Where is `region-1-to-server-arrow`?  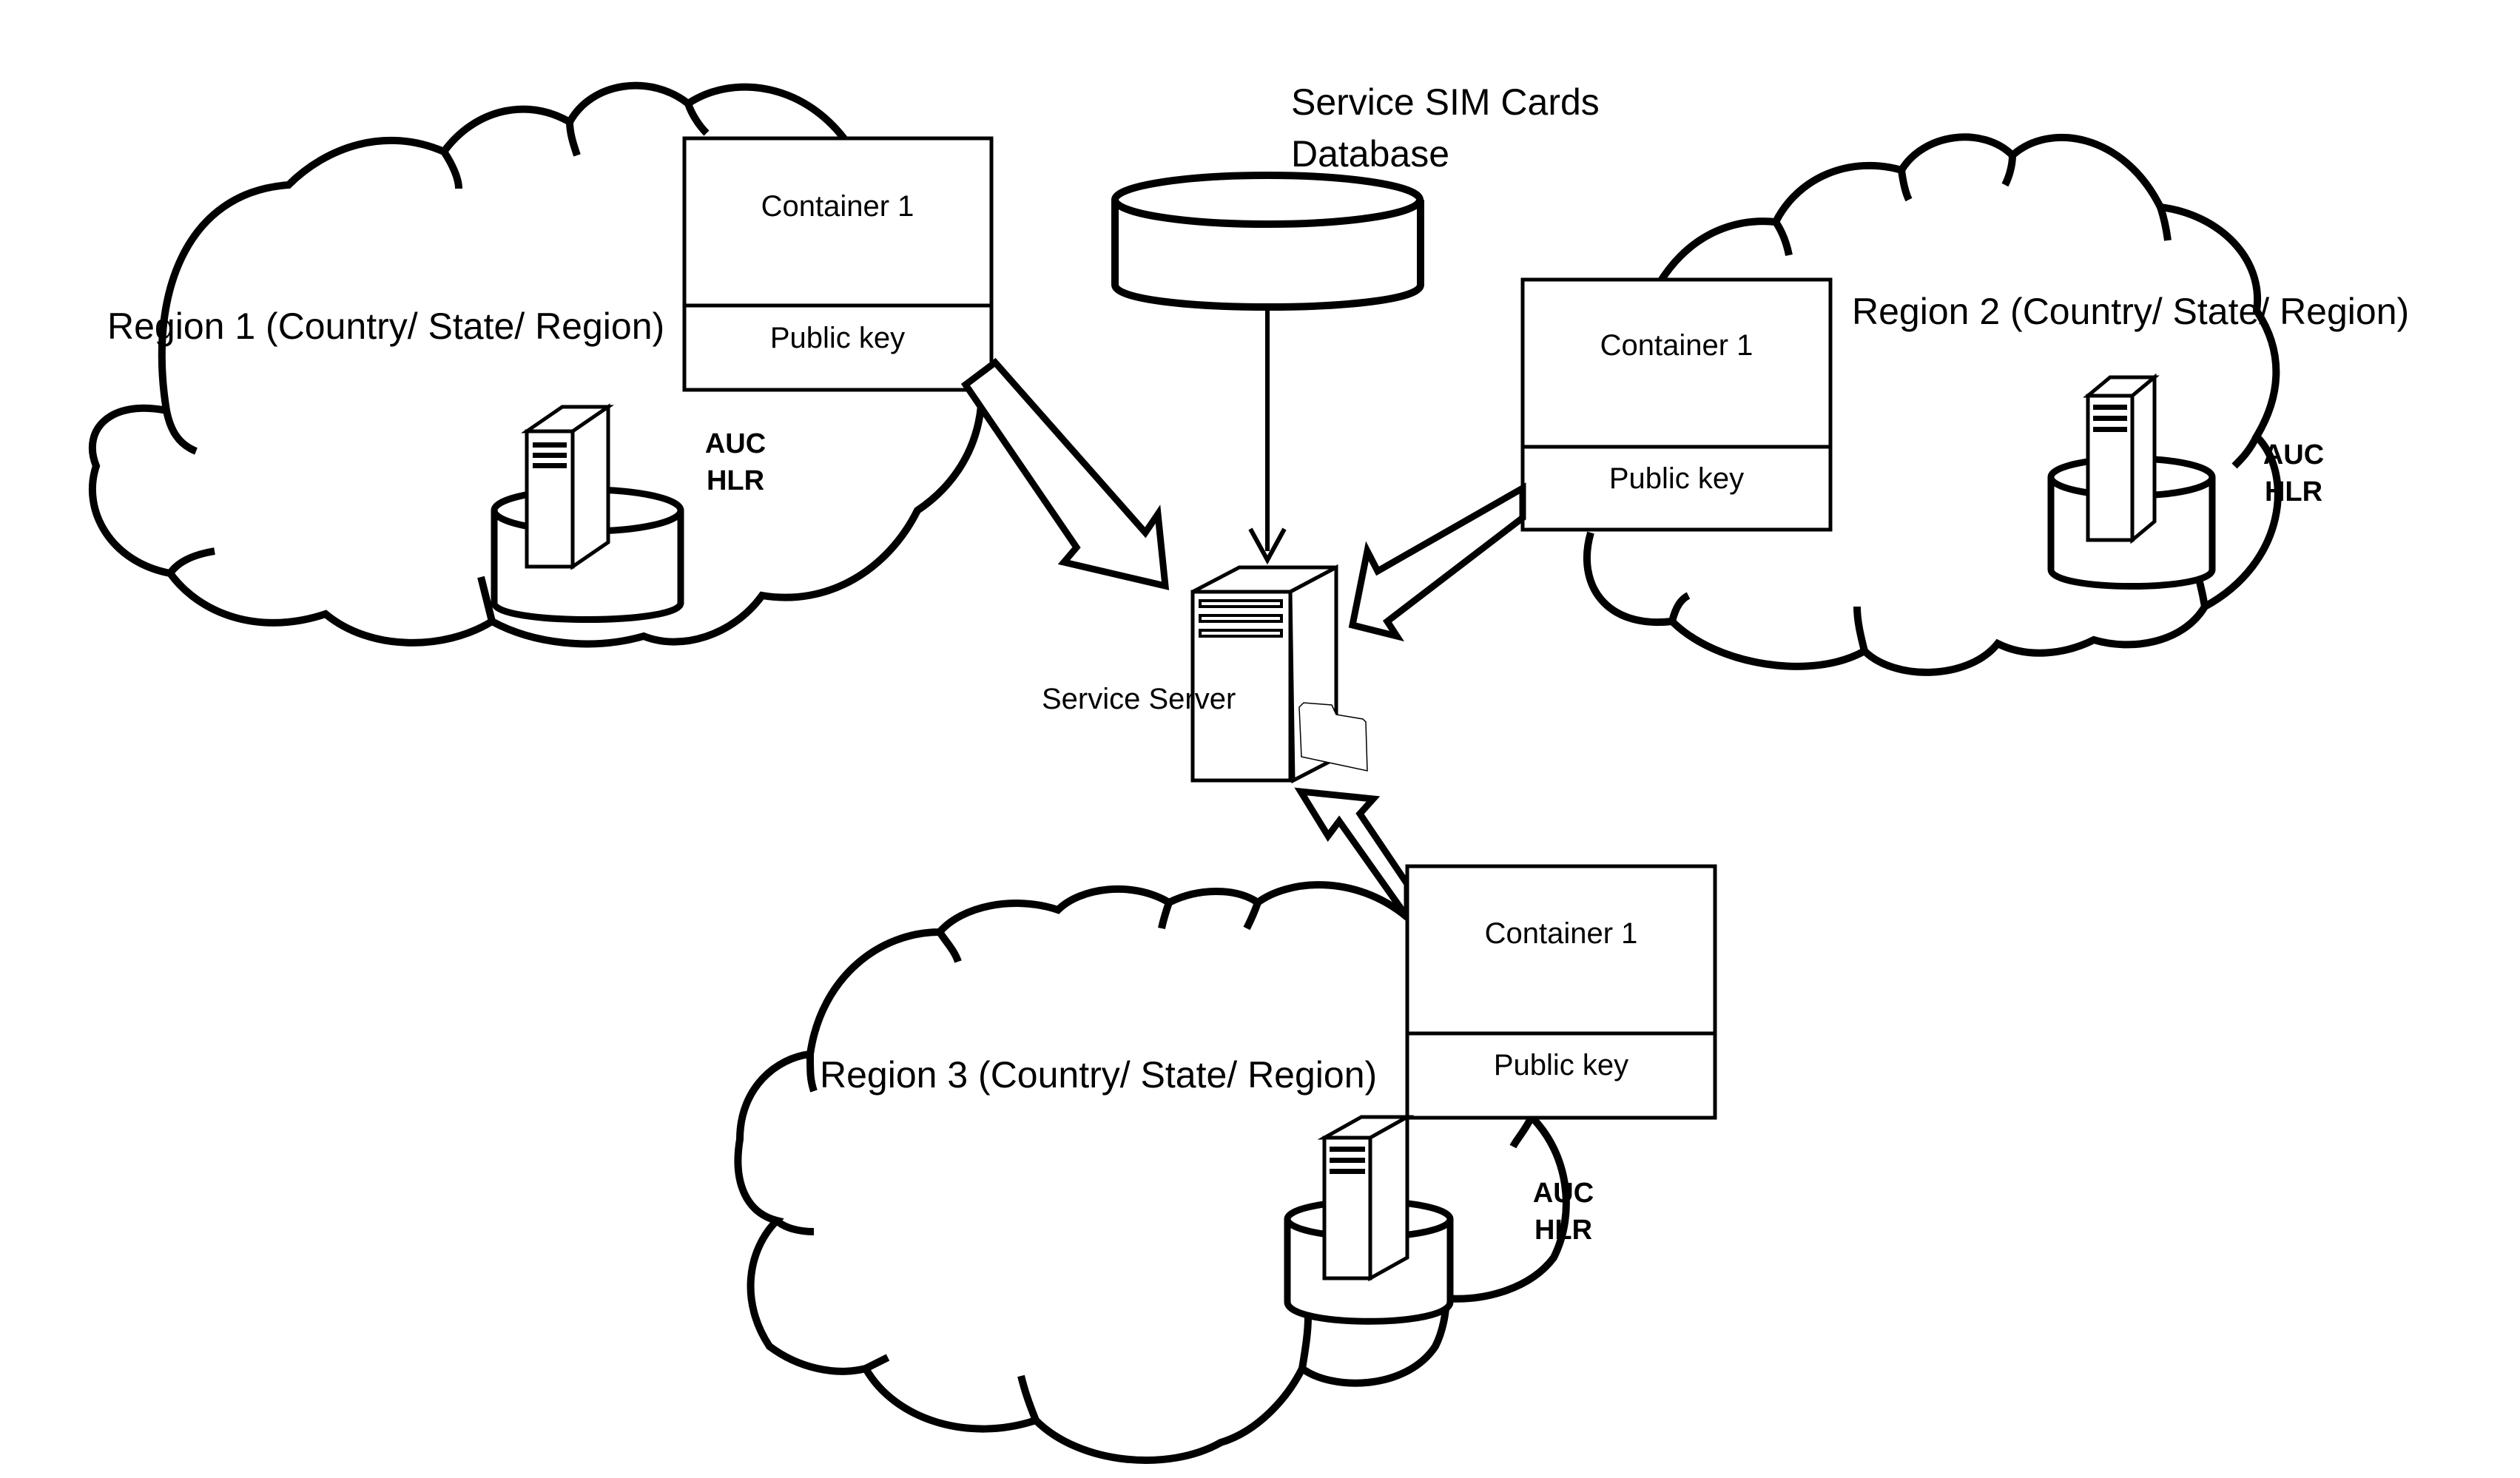 region-1-to-server-arrow is located at coordinates (1065, 473).